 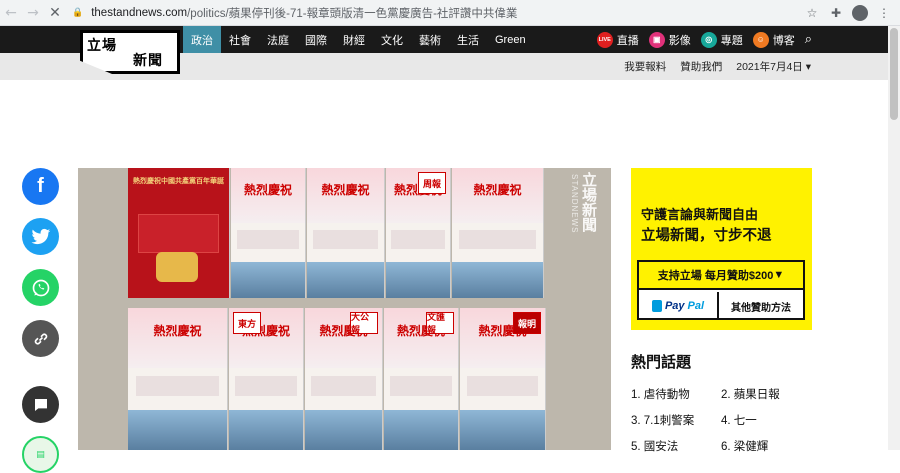 What do you see at coordinates (766, 446) in the screenshot?
I see `hot-topic-link: 6. 梁健輝` at bounding box center [766, 446].